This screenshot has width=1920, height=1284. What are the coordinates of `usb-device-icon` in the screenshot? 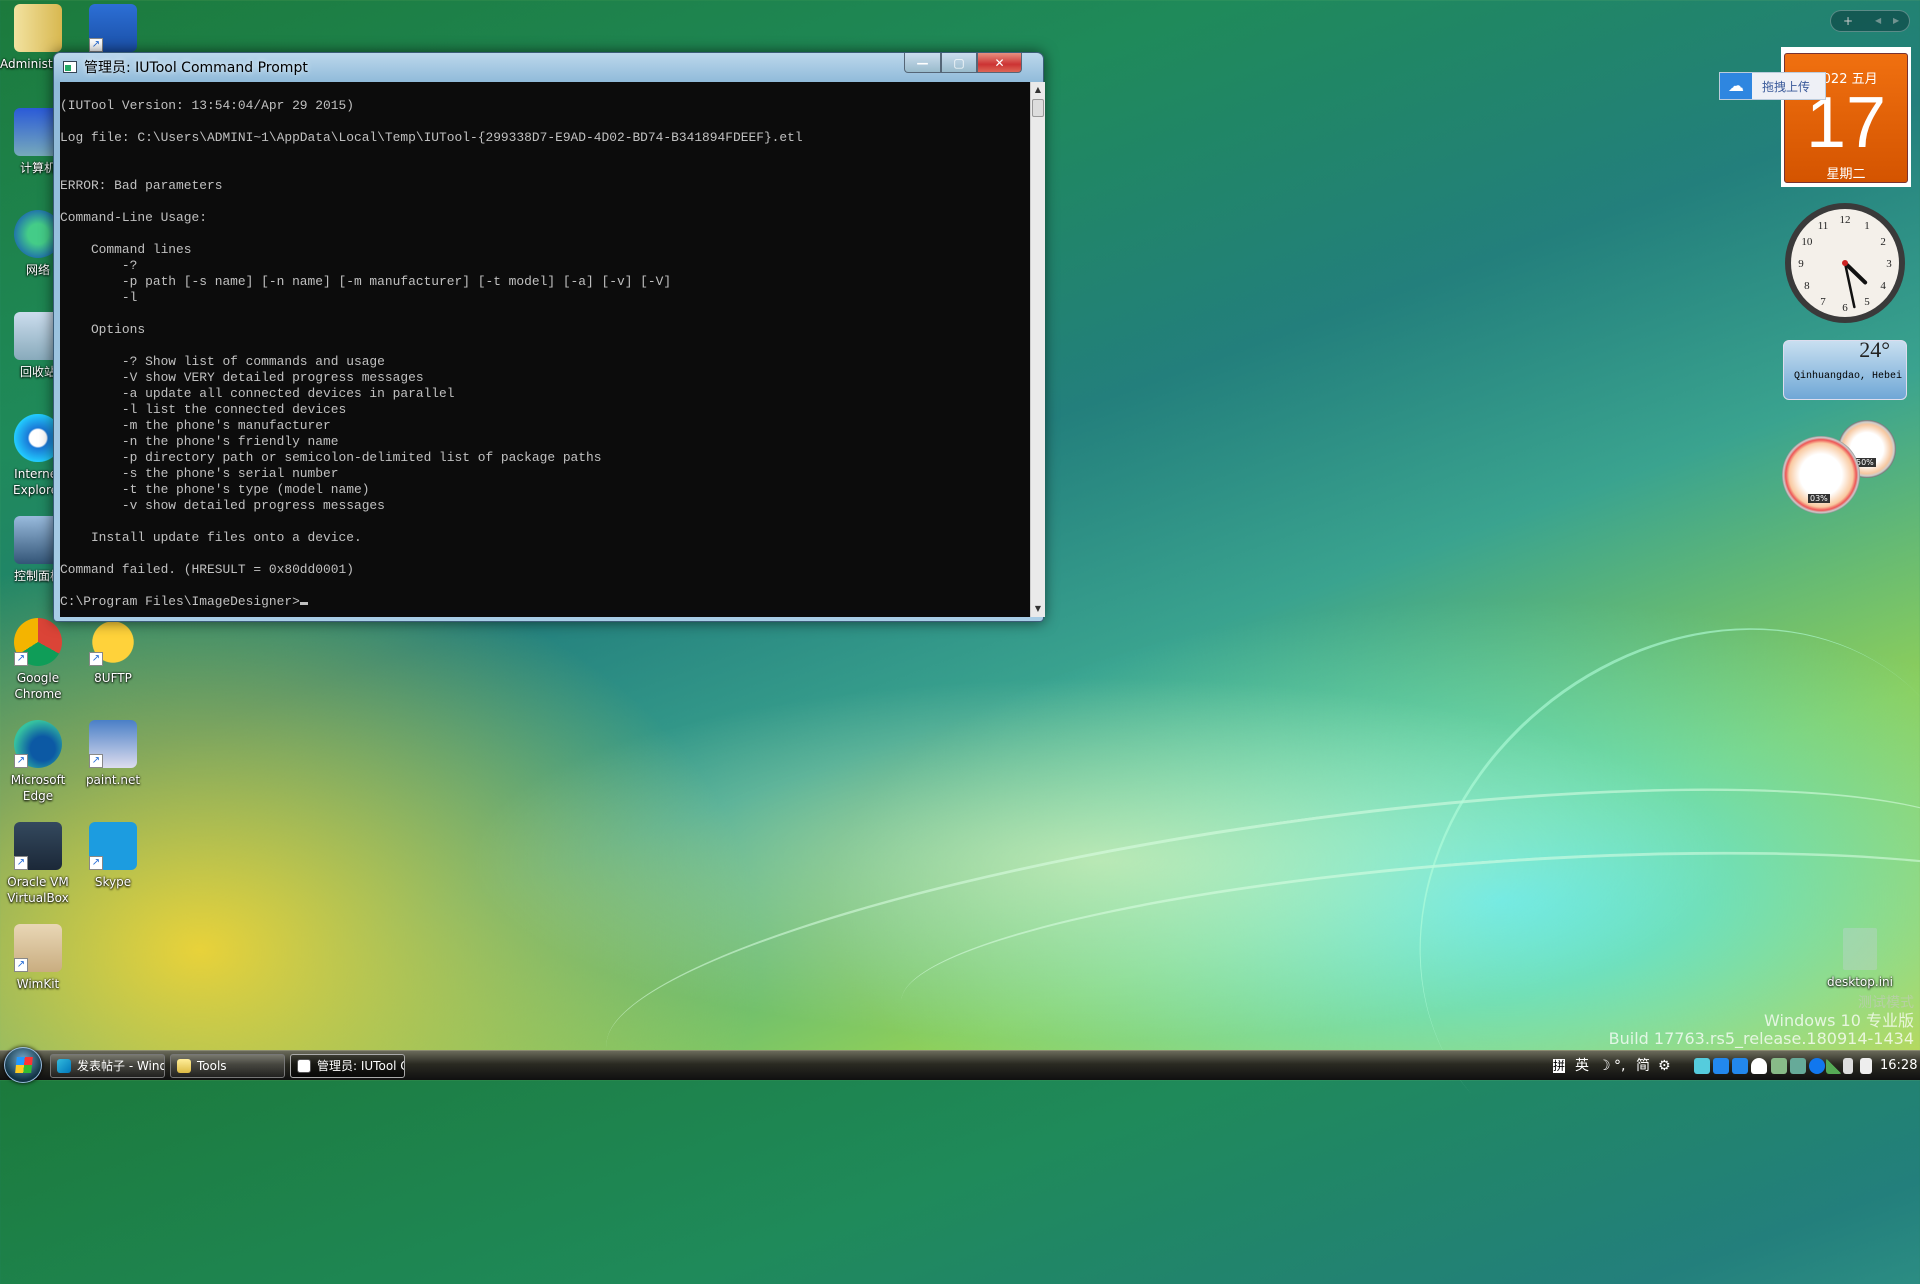 It's located at (1779, 1066).